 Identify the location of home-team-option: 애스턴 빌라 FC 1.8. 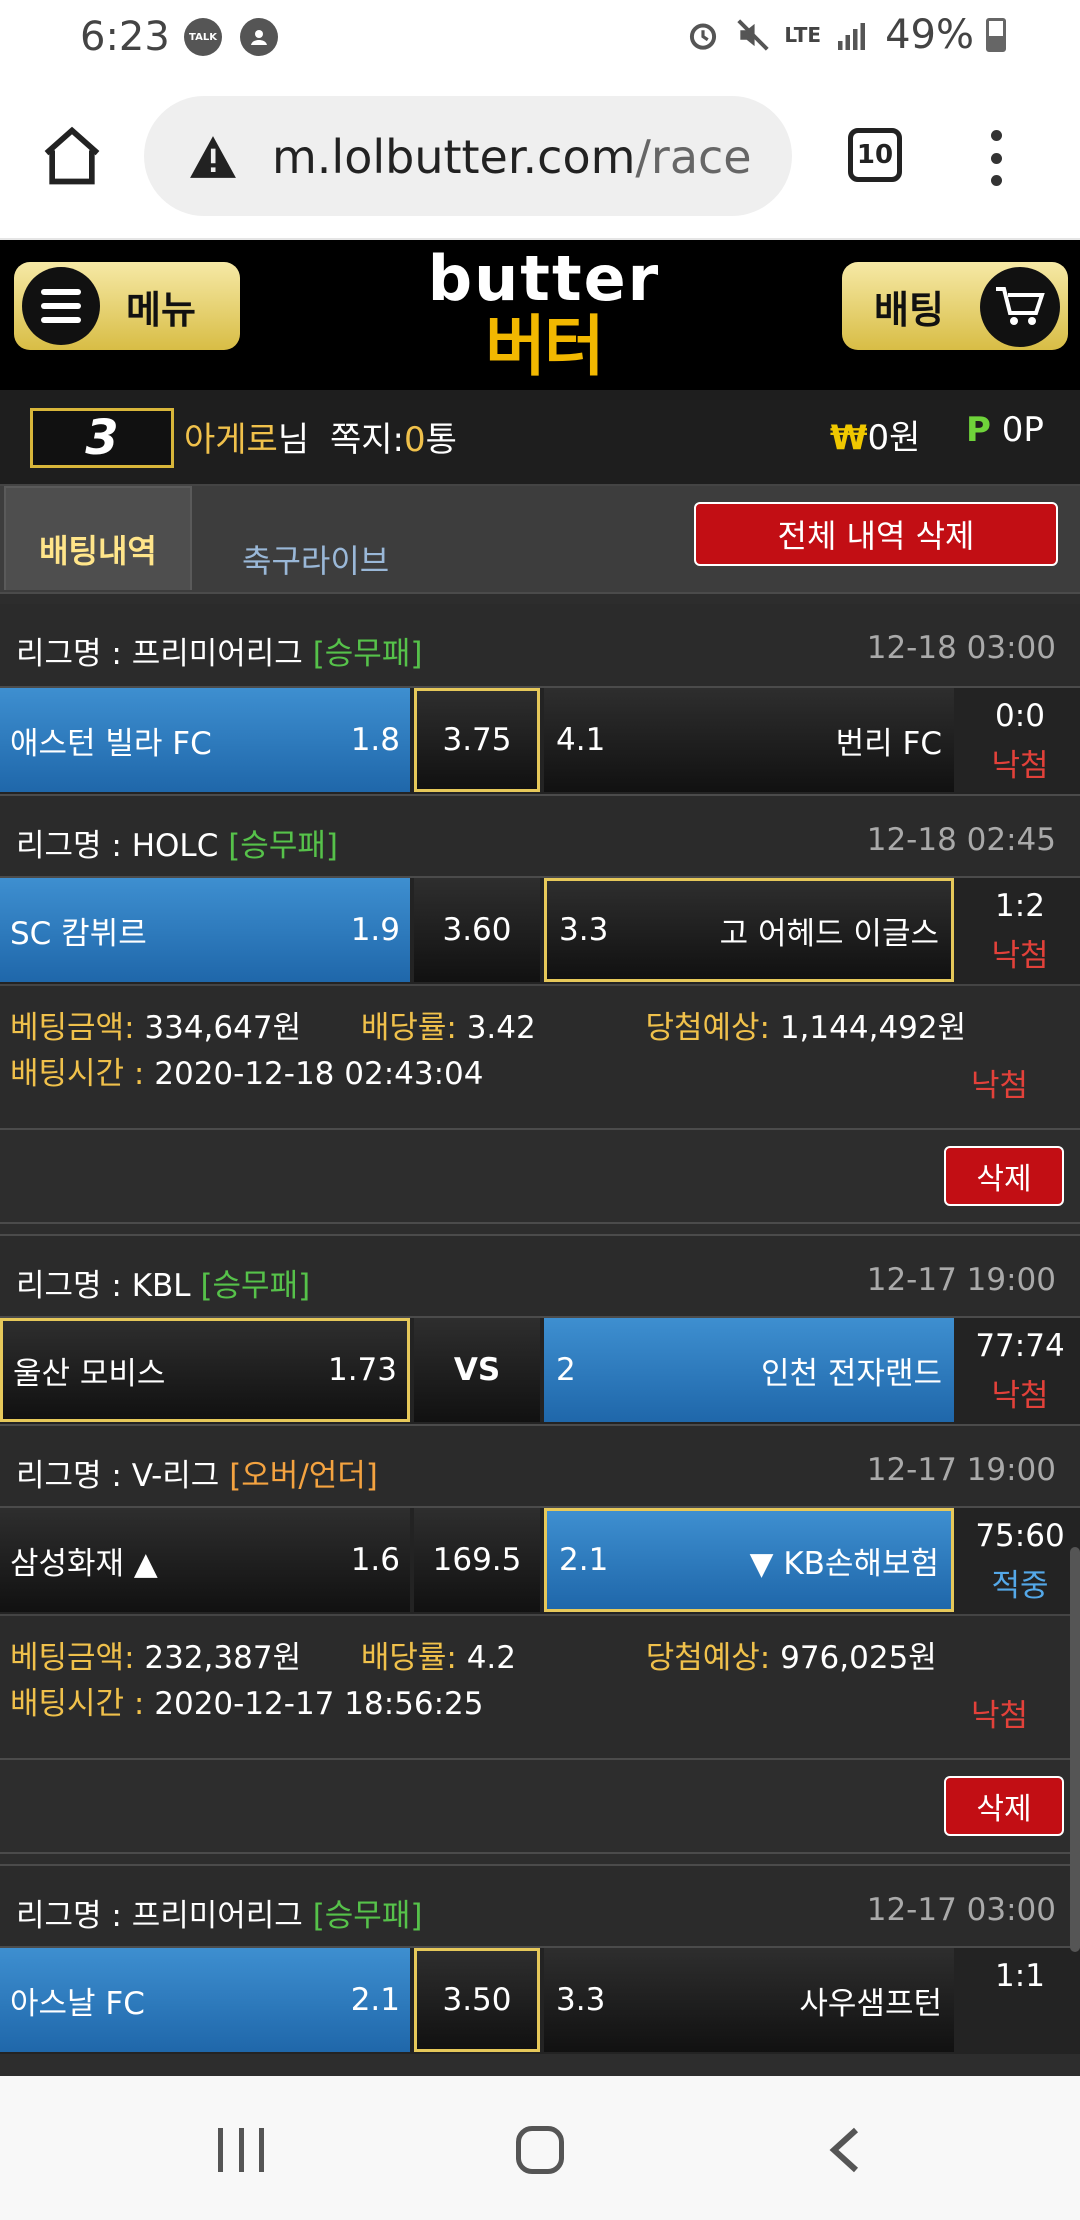
(205, 740).